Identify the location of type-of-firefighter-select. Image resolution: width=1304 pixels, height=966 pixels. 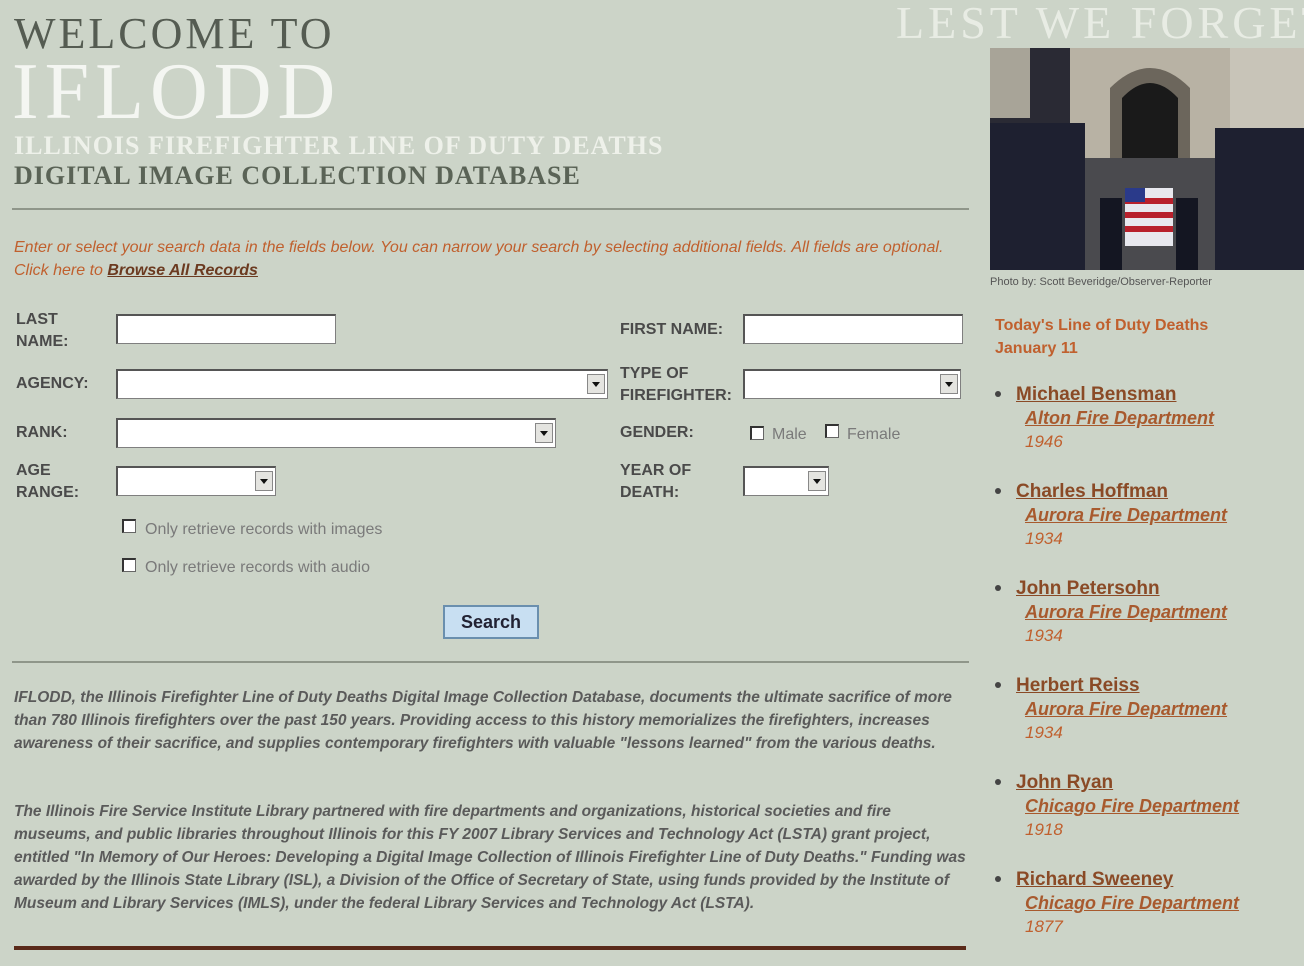
(852, 384).